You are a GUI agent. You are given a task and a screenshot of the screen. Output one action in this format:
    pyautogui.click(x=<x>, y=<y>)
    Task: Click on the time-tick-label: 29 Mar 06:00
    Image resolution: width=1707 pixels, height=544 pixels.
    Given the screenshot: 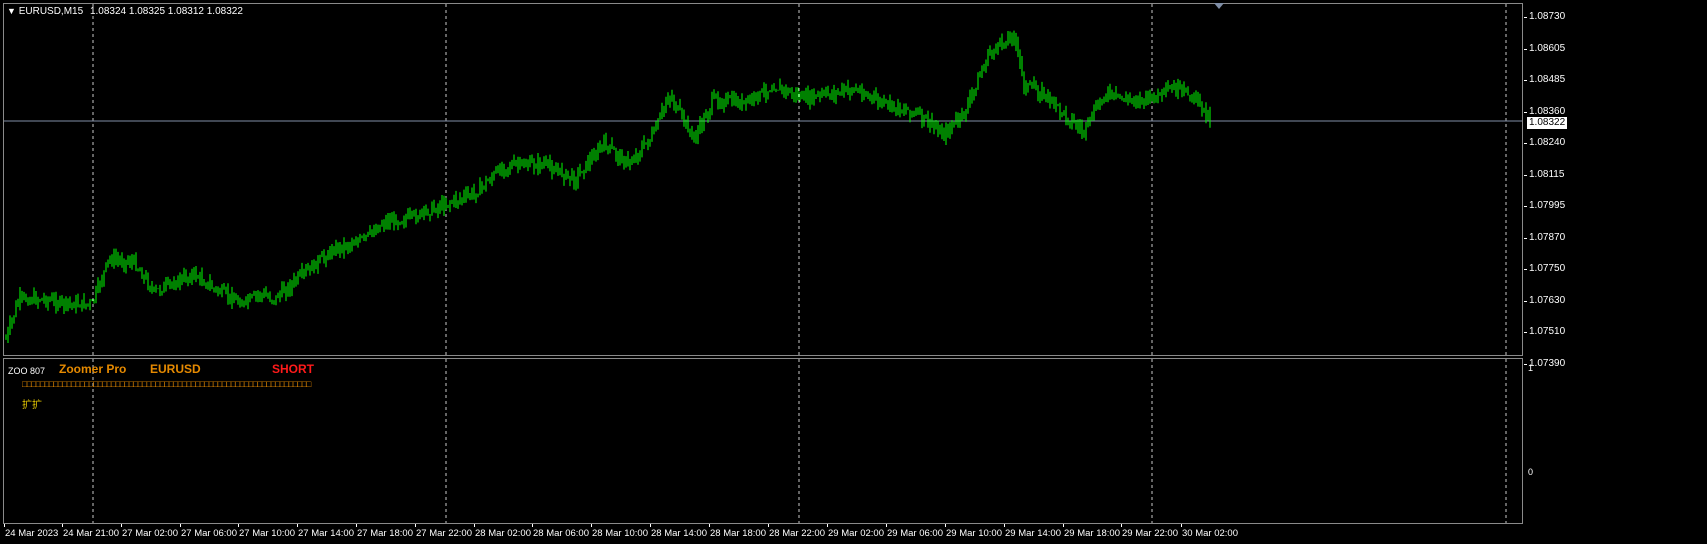 What is the action you would take?
    pyautogui.click(x=915, y=533)
    